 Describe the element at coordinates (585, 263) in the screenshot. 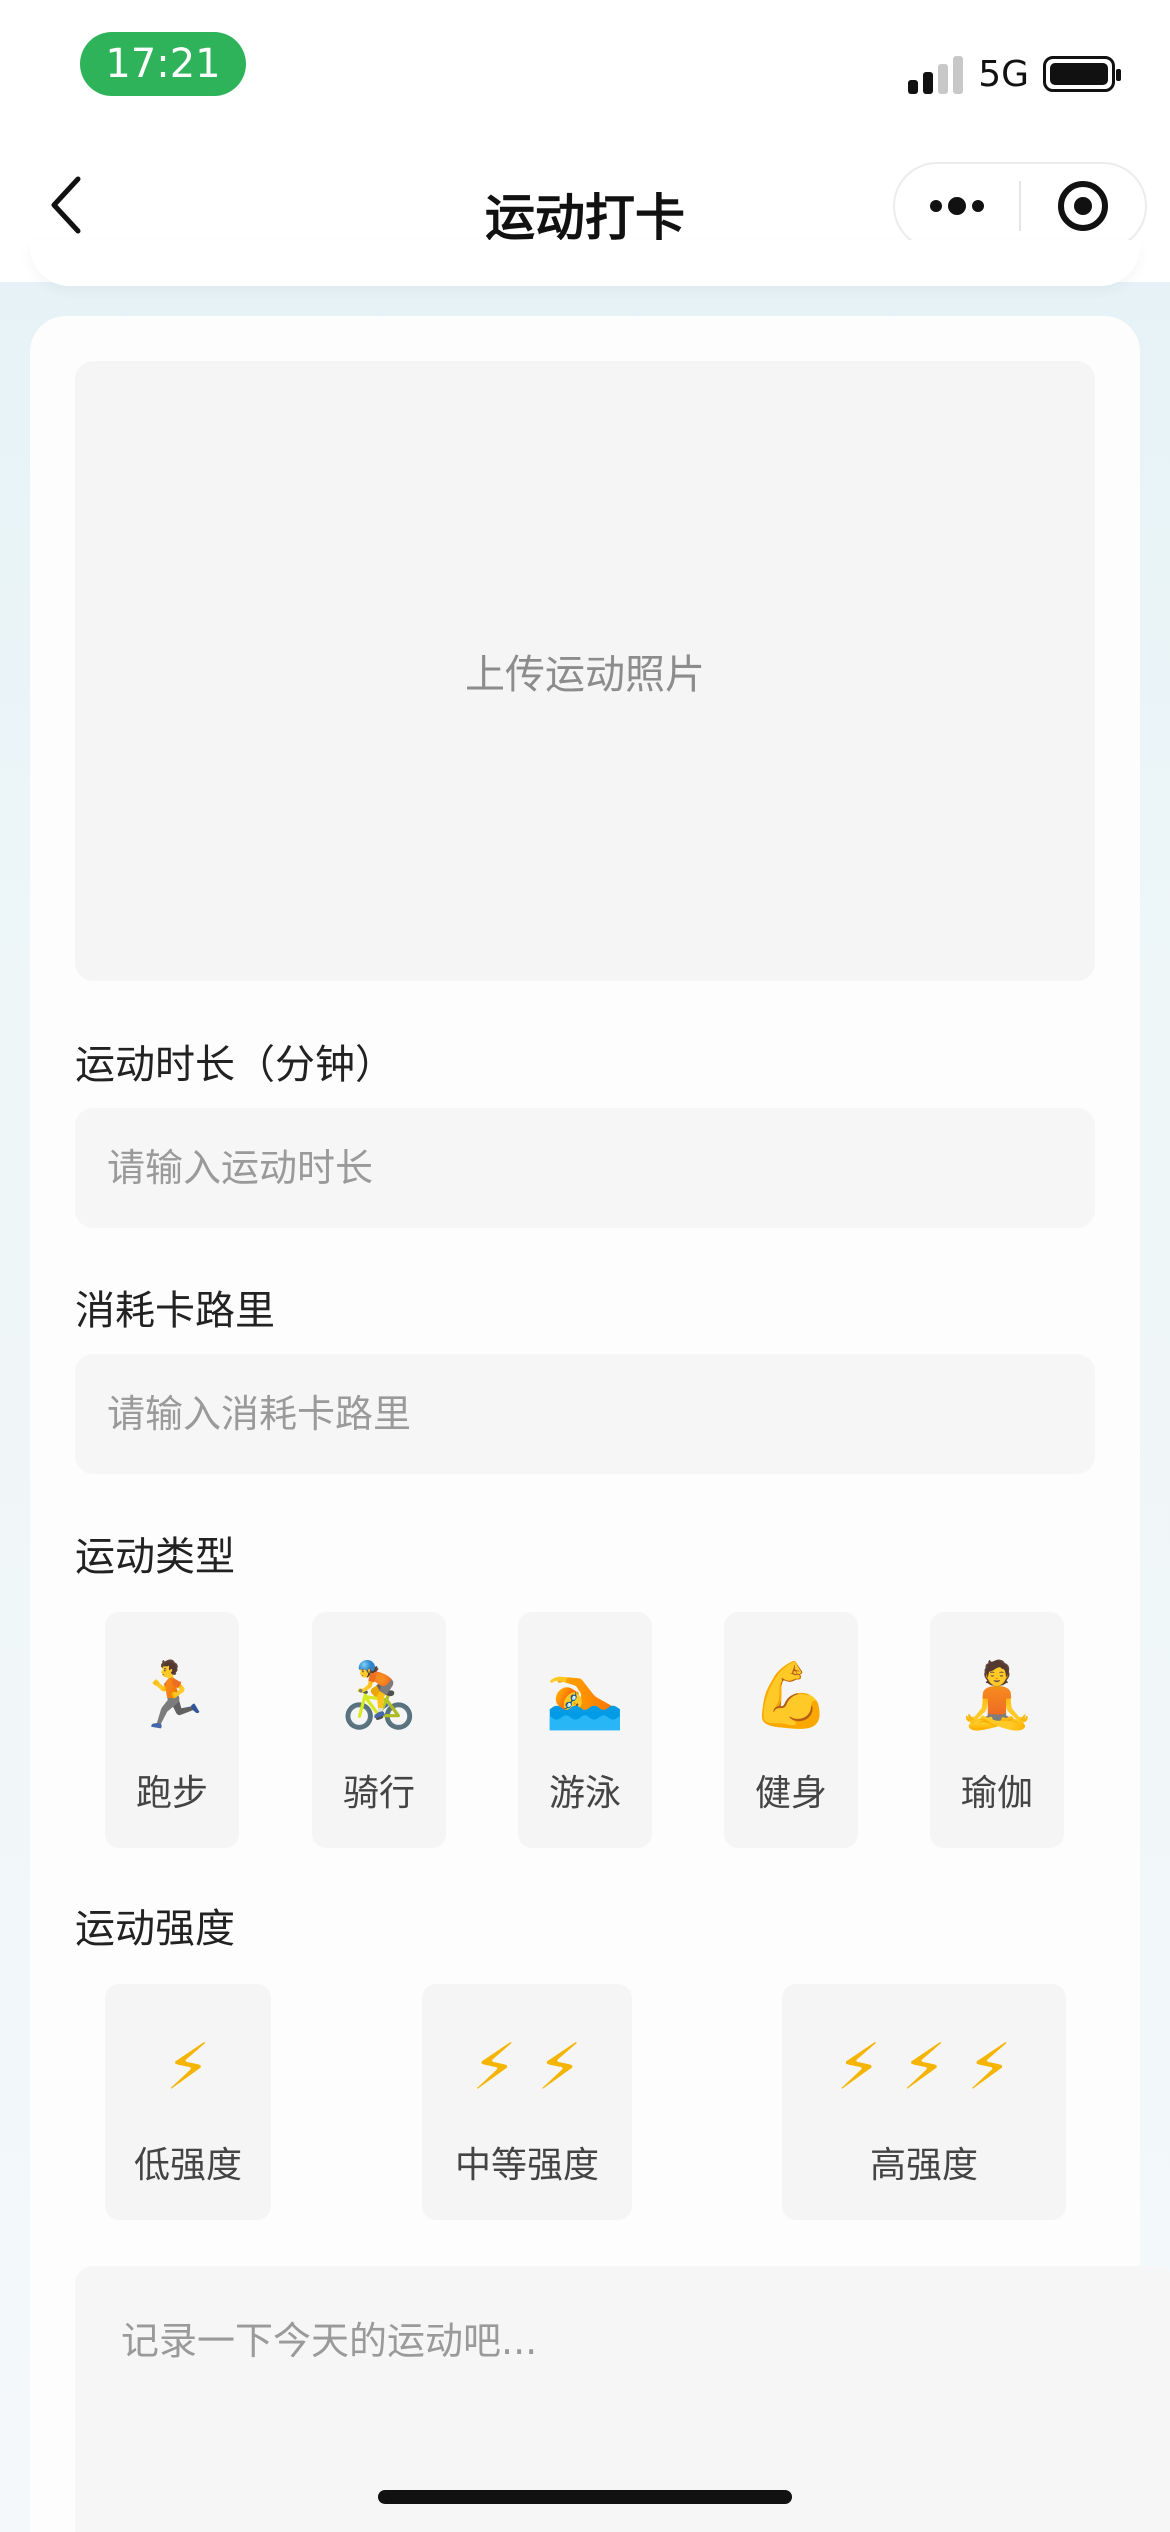

I see `previous-card-edge` at that location.